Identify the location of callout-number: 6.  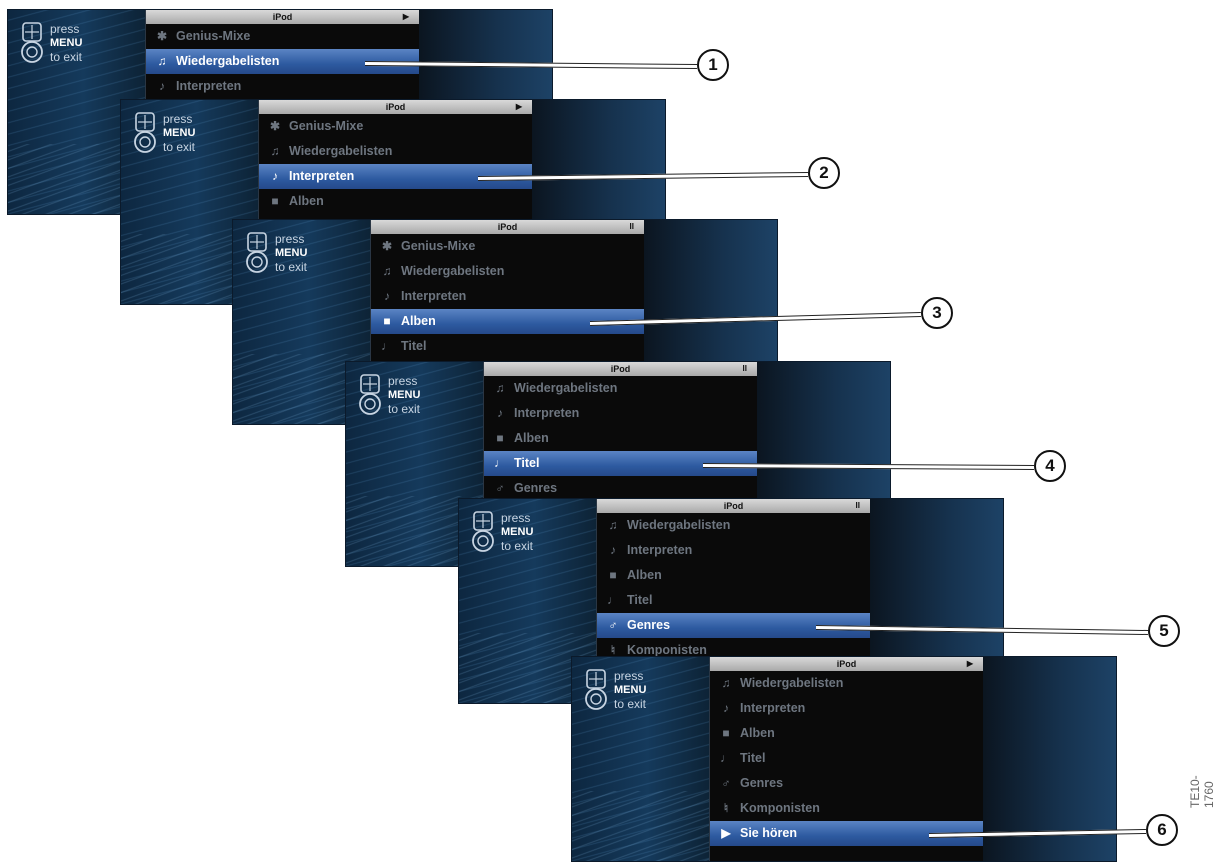
(1162, 830).